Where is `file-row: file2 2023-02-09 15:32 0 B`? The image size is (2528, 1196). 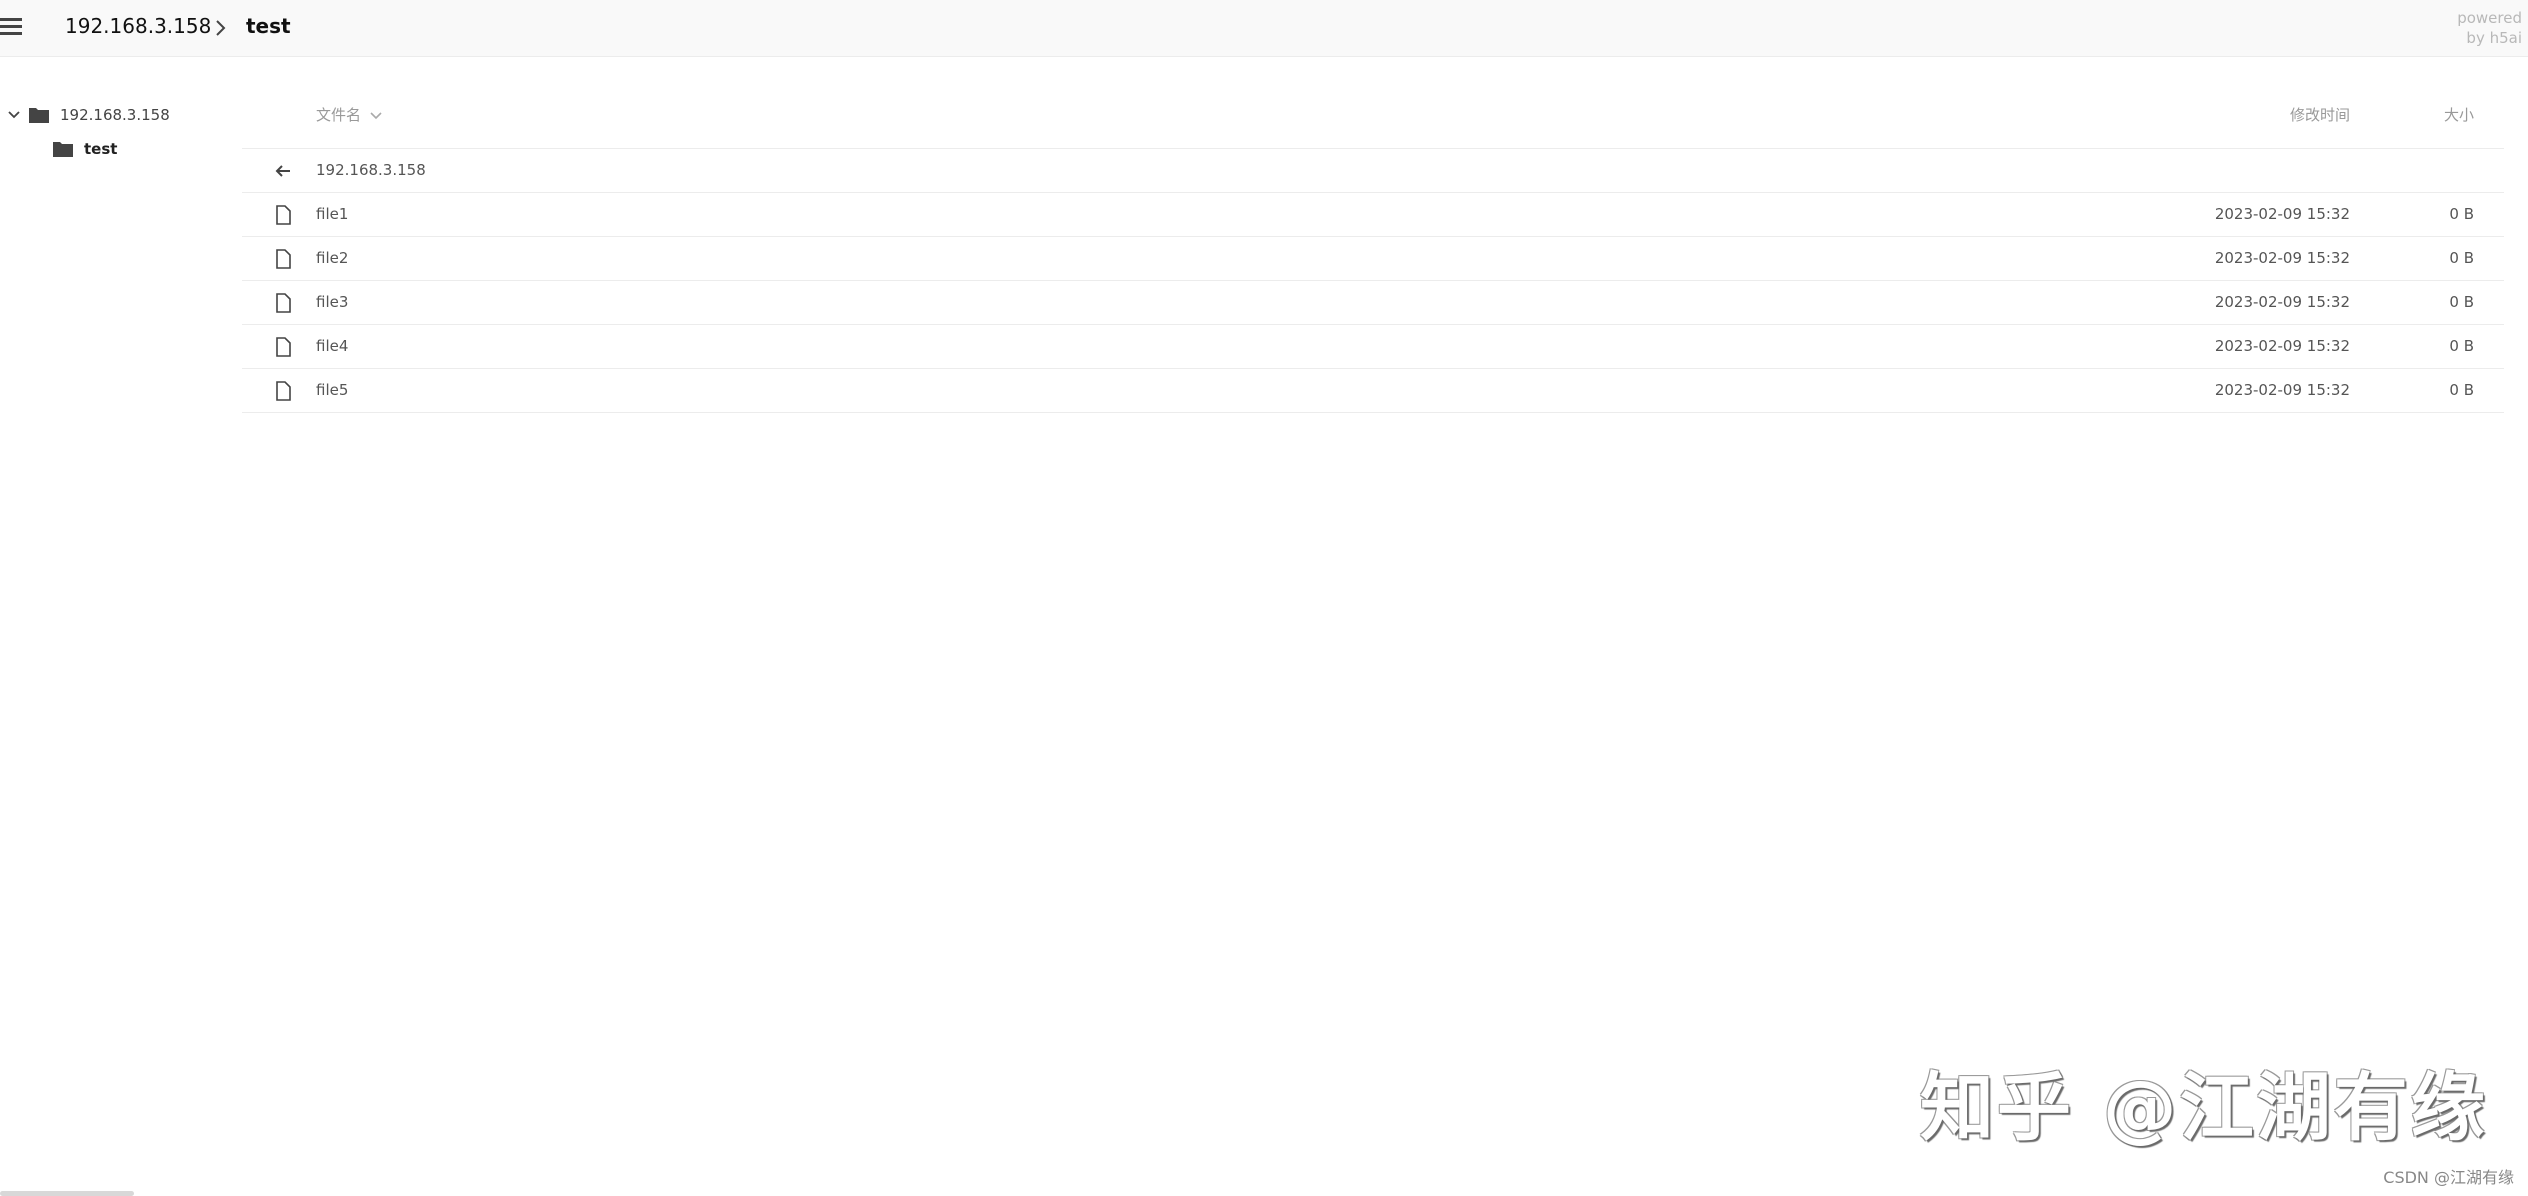 file-row: file2 2023-02-09 15:32 0 B is located at coordinates (1373, 259).